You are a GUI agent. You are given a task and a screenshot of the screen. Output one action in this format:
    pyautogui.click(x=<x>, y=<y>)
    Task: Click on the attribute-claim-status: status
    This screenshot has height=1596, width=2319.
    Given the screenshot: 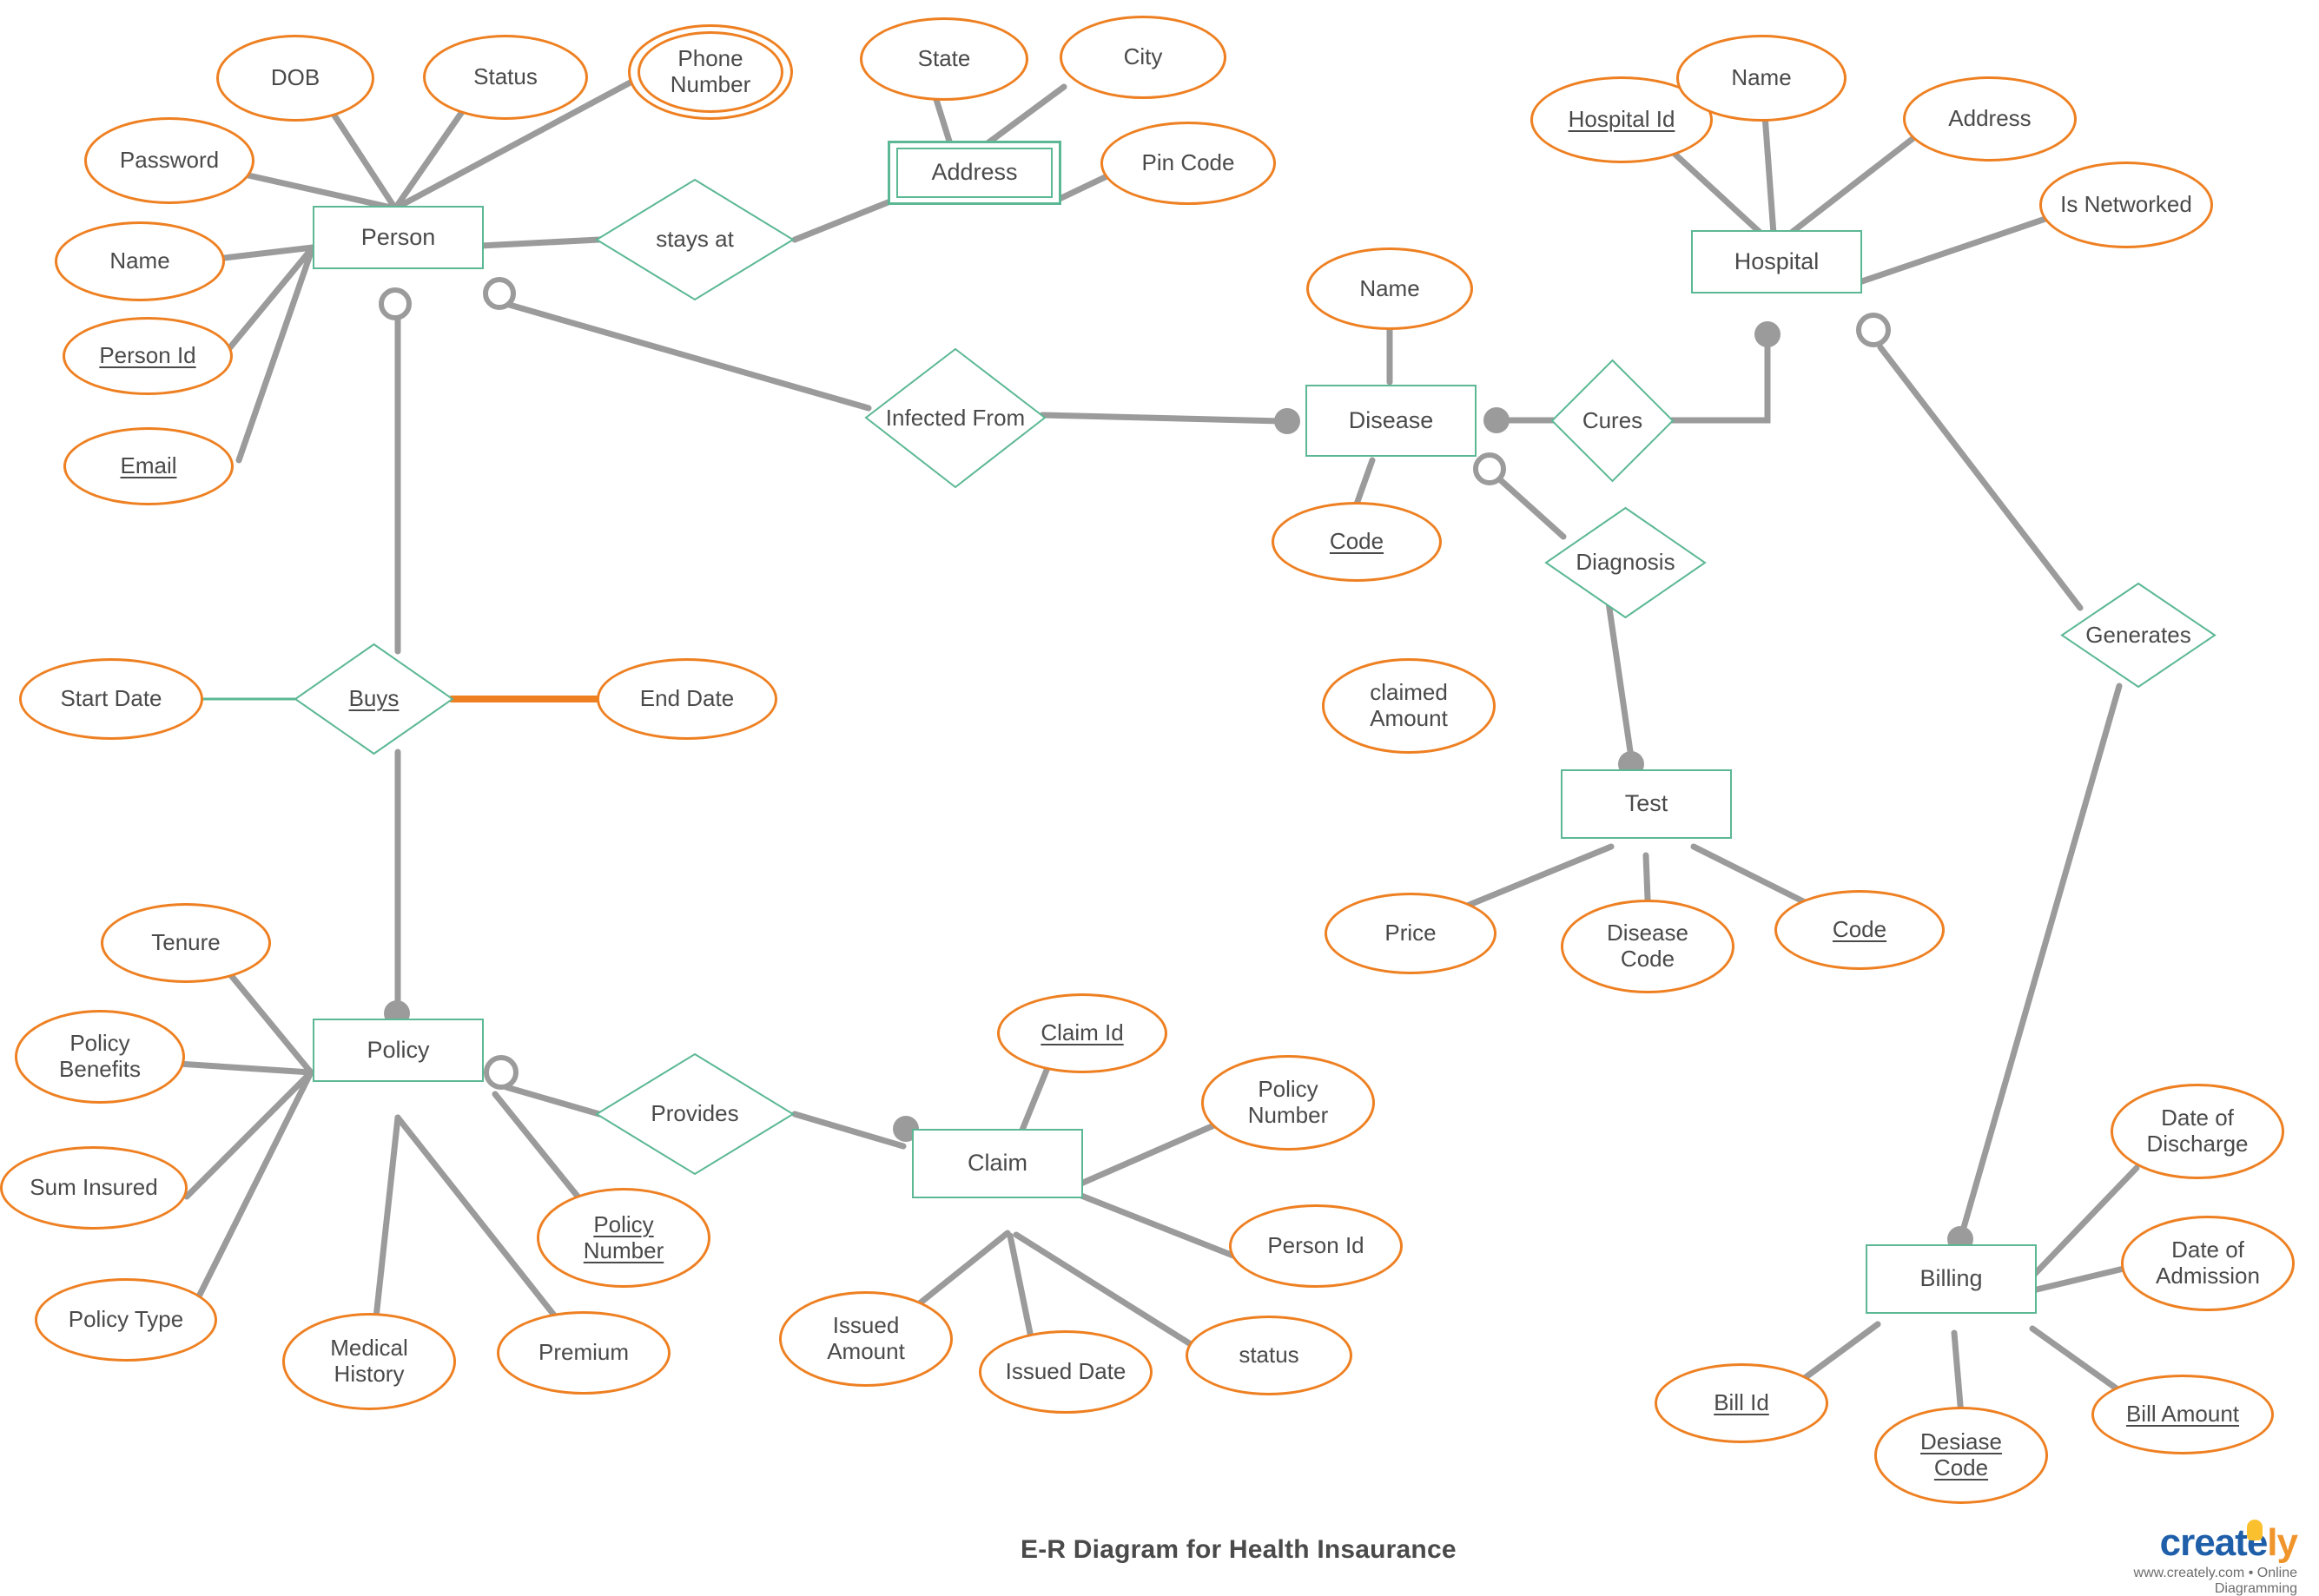 What is the action you would take?
    pyautogui.click(x=1269, y=1355)
    